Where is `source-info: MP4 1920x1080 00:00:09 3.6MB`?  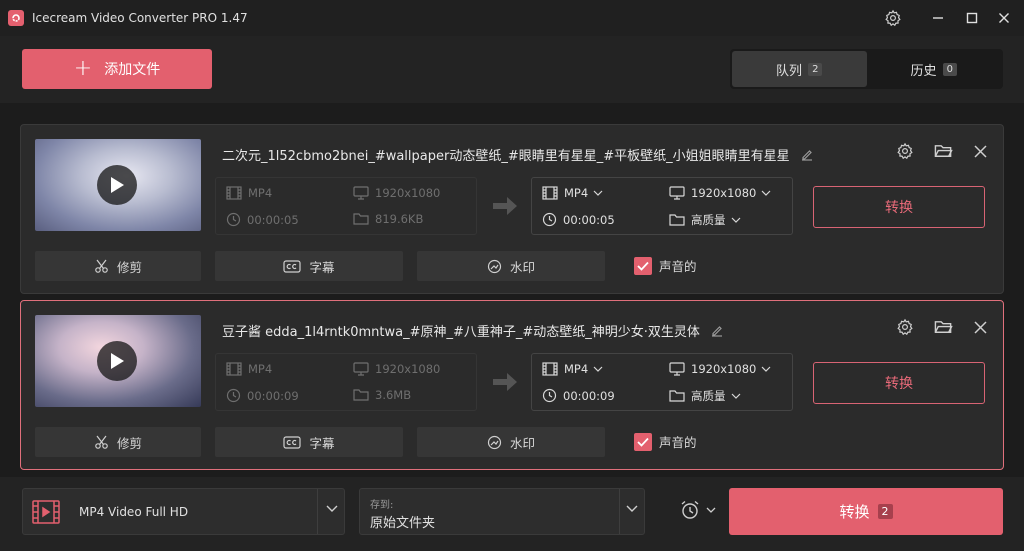 source-info: MP4 1920x1080 00:00:09 3.6MB is located at coordinates (346, 382).